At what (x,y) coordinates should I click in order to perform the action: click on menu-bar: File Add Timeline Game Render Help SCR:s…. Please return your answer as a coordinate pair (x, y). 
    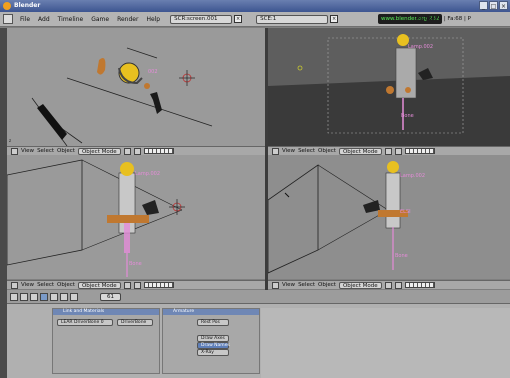
    Looking at the image, I should click on (255, 19).